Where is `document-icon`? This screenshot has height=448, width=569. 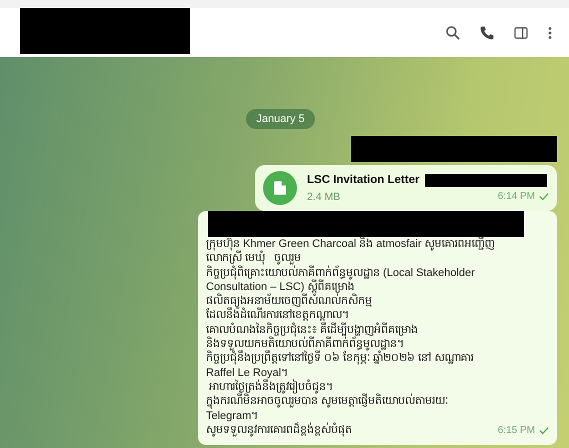 document-icon is located at coordinates (280, 188).